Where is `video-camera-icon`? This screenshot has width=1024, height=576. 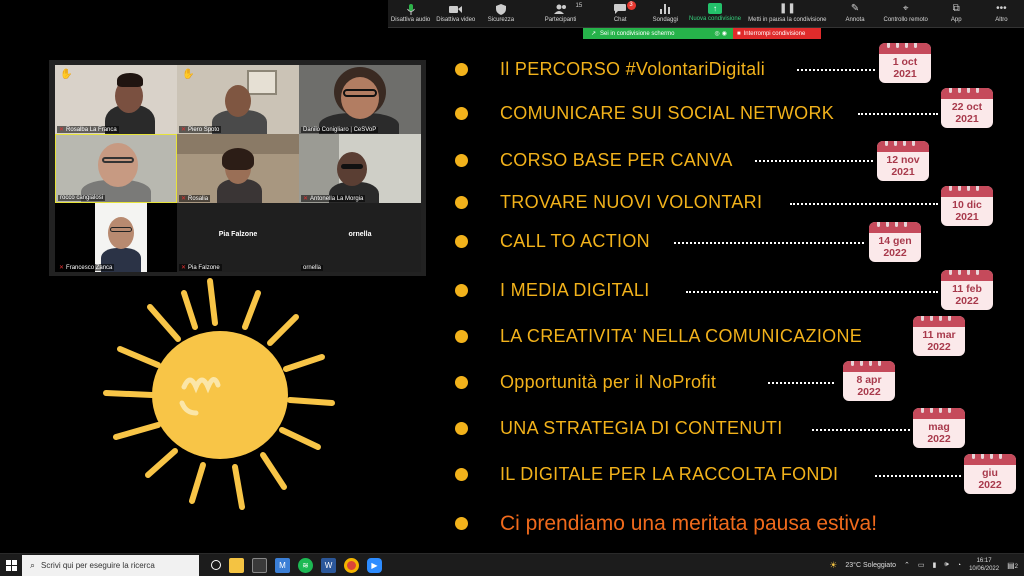 video-camera-icon is located at coordinates (456, 9).